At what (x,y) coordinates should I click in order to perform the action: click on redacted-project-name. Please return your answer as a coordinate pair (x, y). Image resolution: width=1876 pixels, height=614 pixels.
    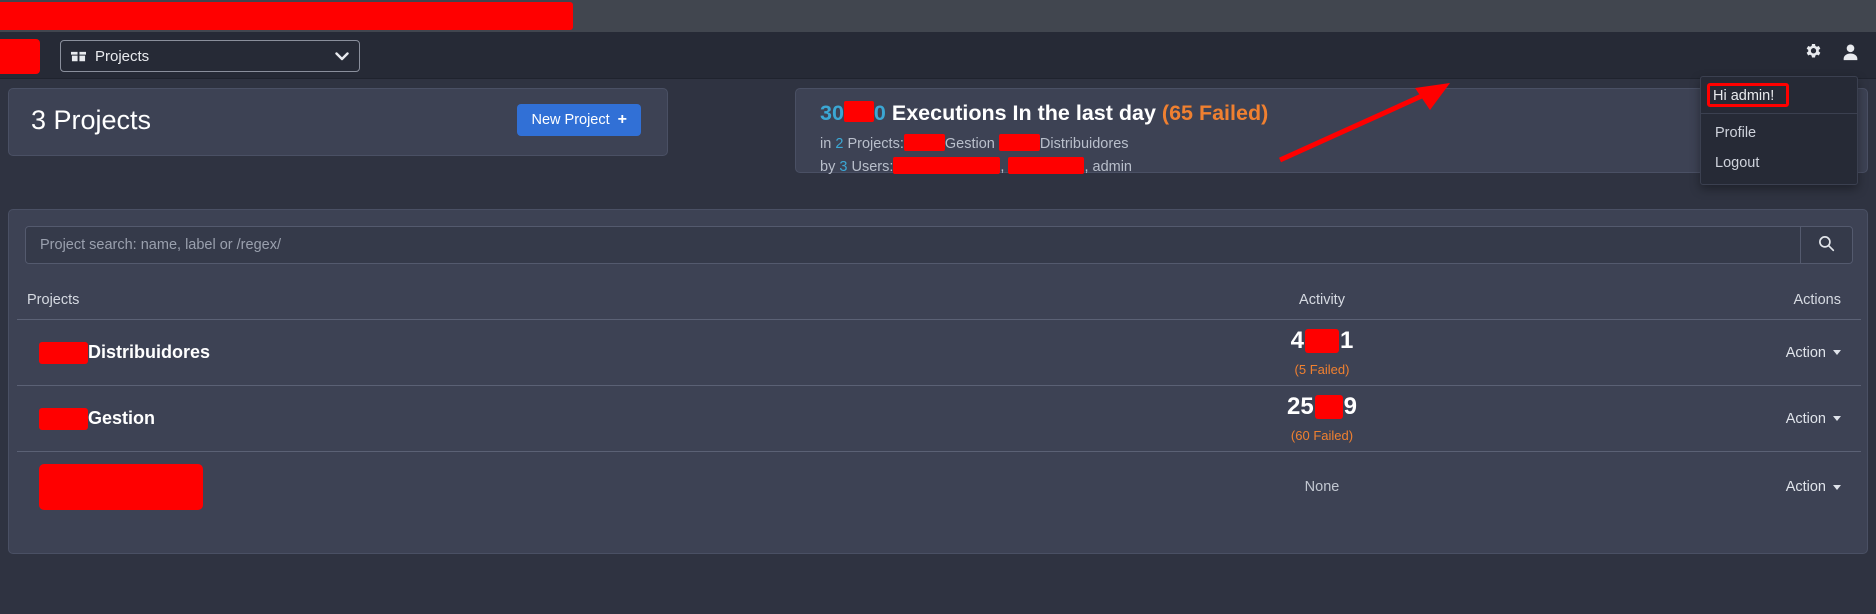
    Looking at the image, I should click on (121, 487).